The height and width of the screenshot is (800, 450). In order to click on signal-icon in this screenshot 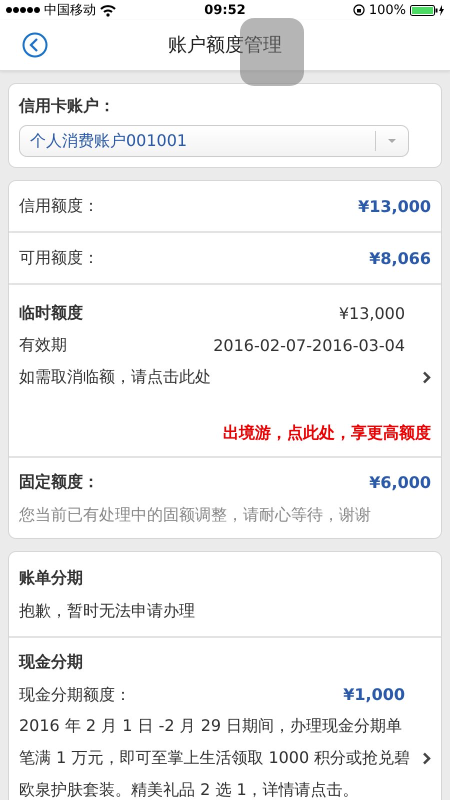, I will do `click(23, 10)`.